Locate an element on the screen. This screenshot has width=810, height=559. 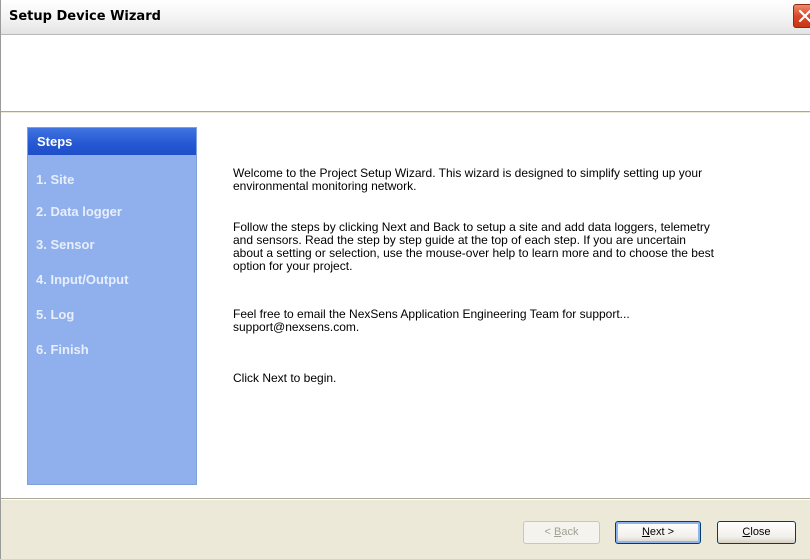
header-banner is located at coordinates (405, 73).